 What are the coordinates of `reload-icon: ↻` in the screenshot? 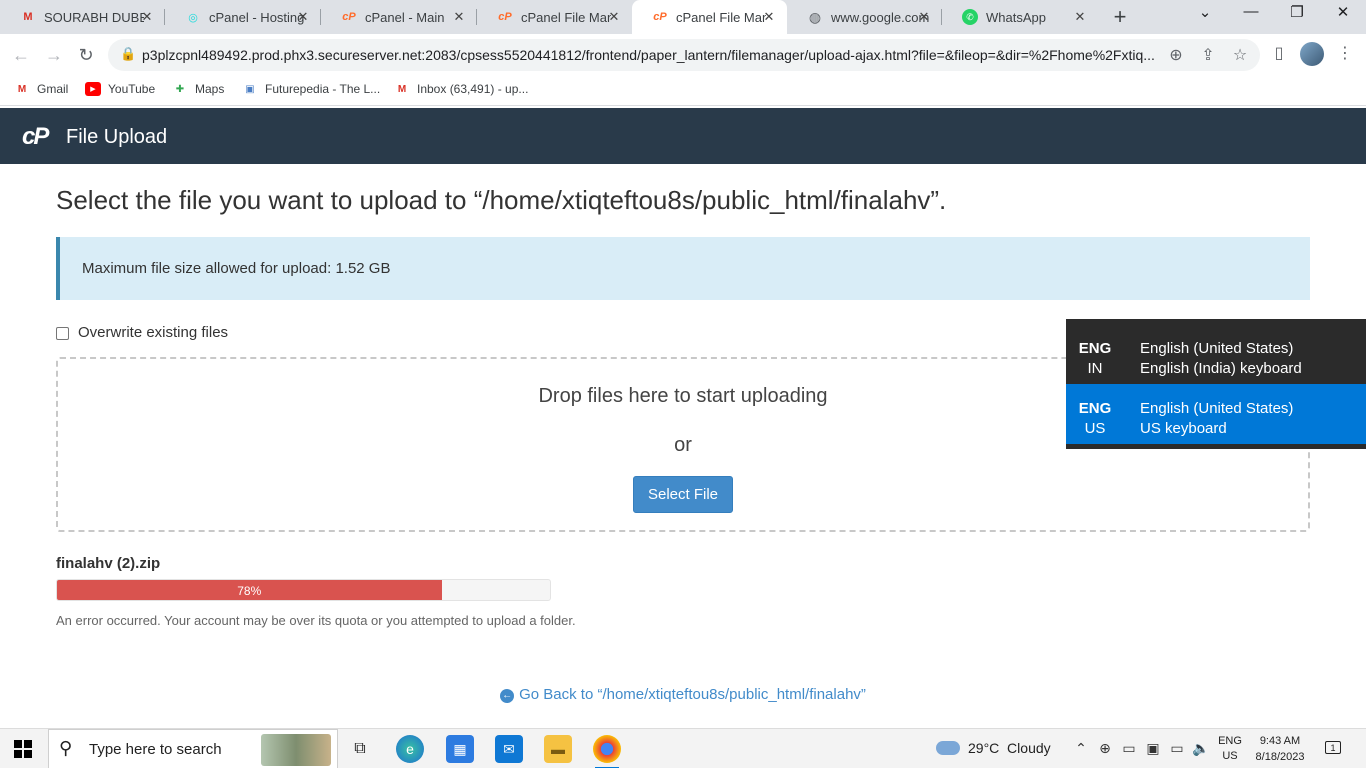 It's located at (86, 55).